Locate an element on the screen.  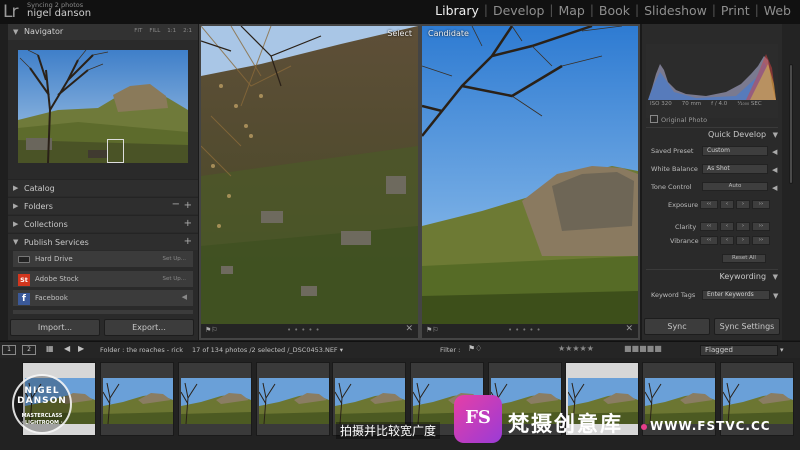
add-collection-icon: + is located at coordinates (188, 223).